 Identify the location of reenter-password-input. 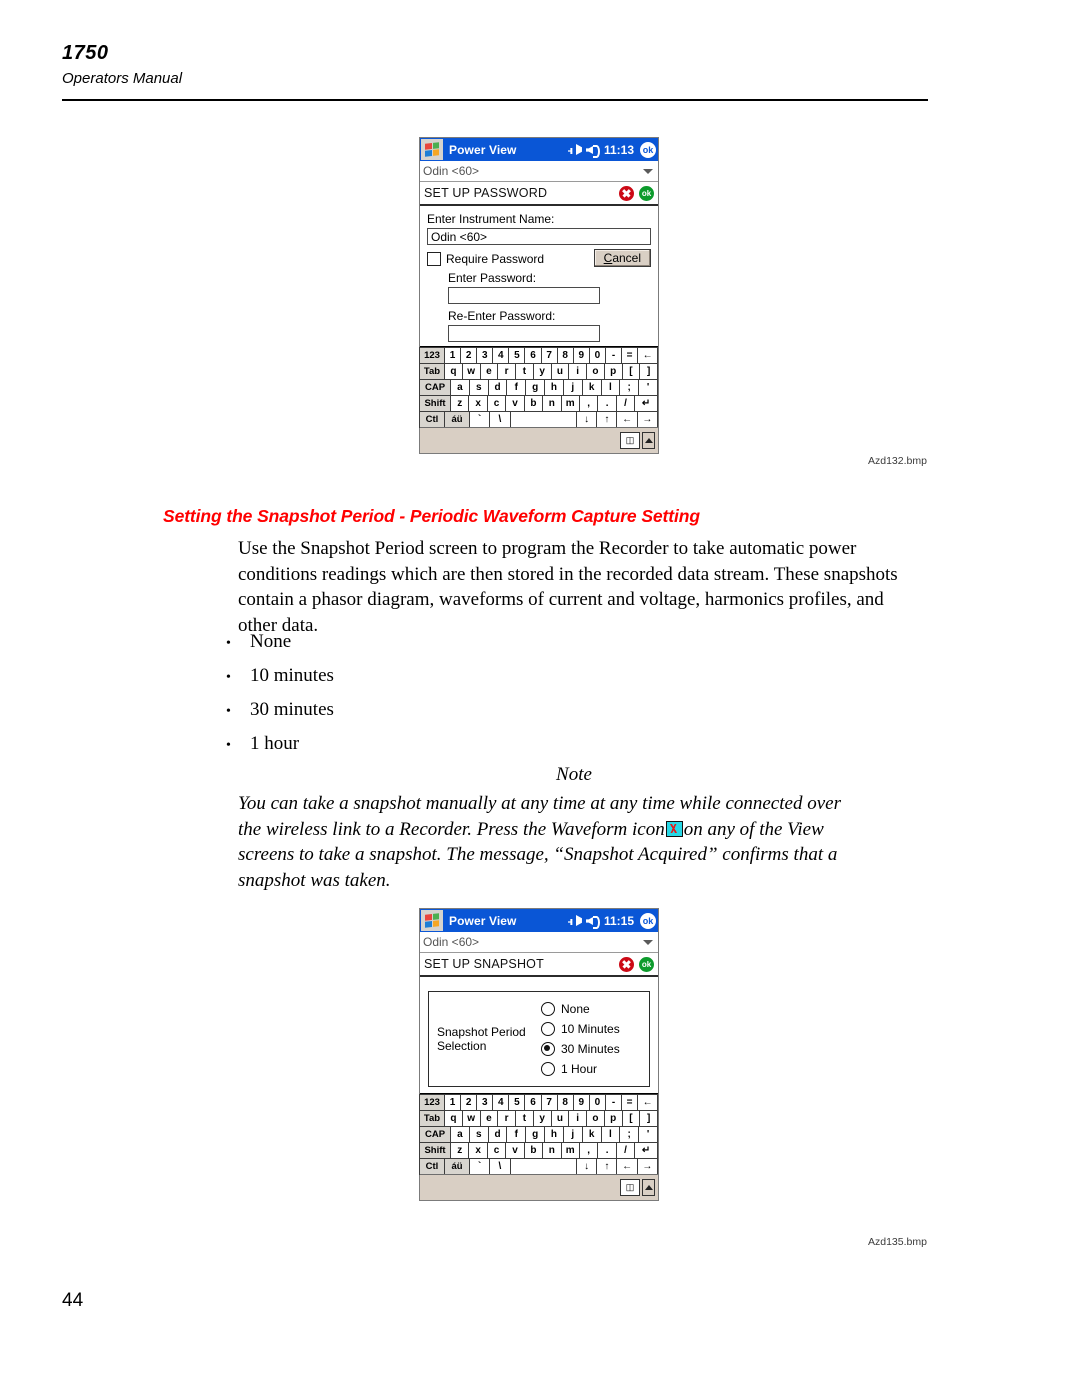
(524, 333).